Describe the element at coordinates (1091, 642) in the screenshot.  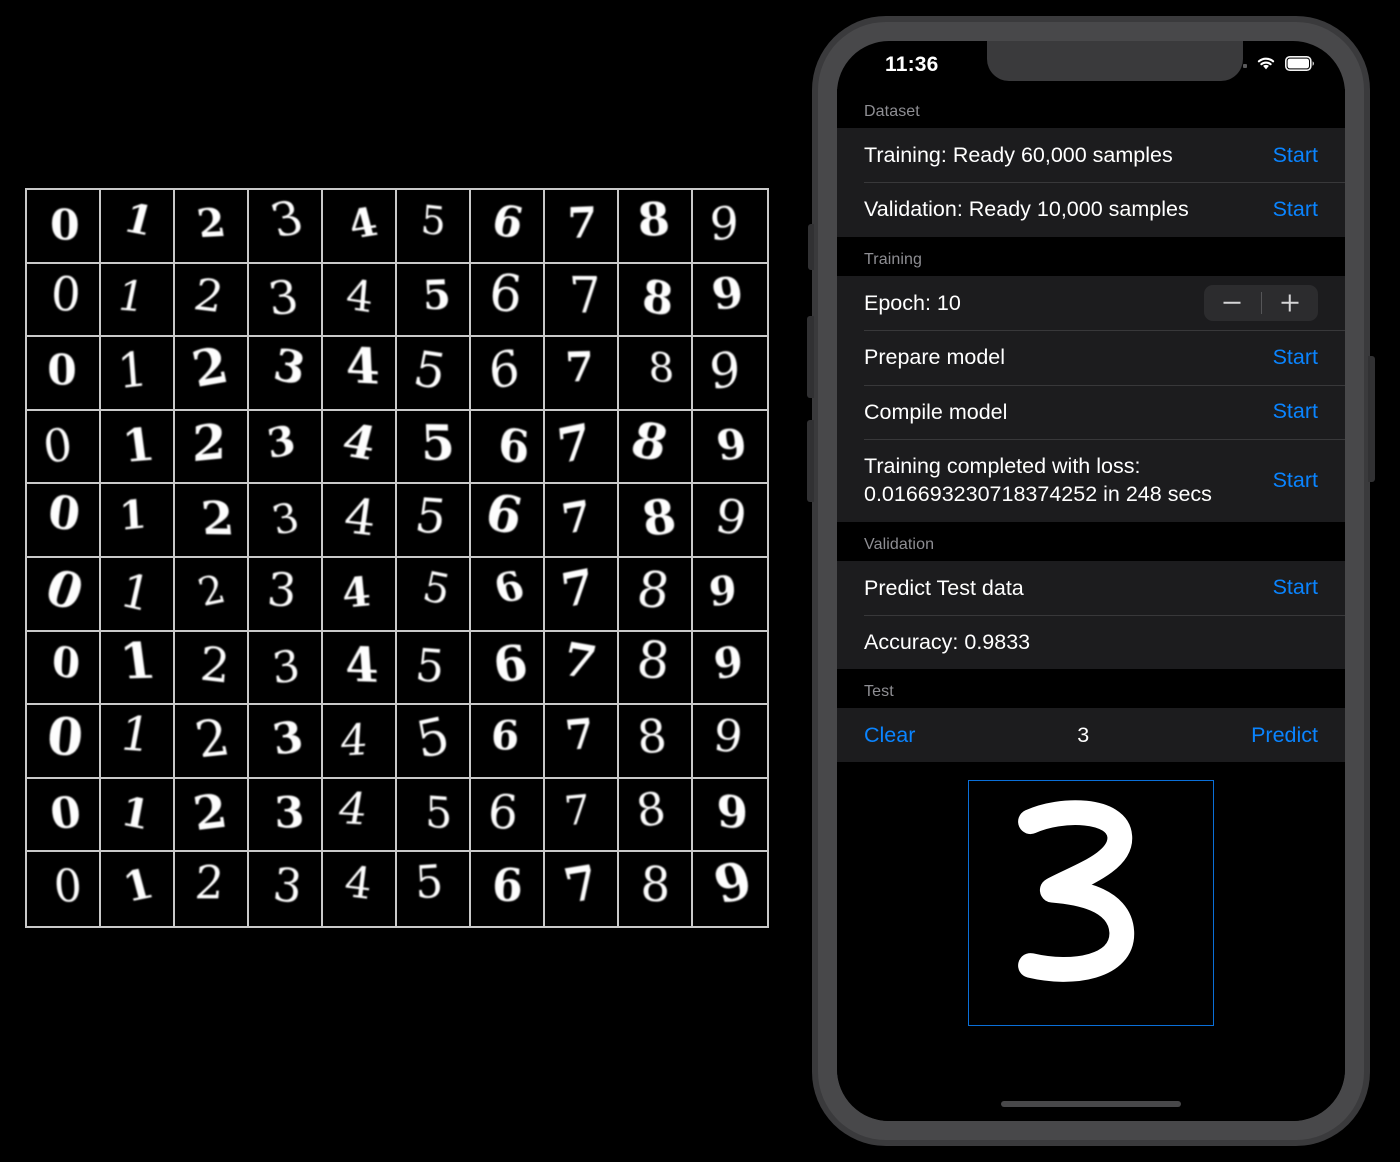
I see `row-accuracy: Accuracy: 0.9833` at that location.